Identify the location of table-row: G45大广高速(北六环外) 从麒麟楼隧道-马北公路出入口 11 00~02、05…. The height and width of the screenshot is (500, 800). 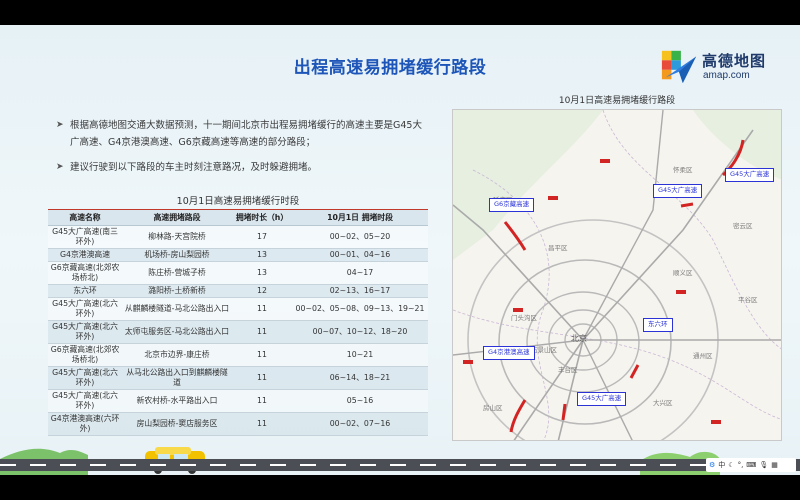
(238, 309).